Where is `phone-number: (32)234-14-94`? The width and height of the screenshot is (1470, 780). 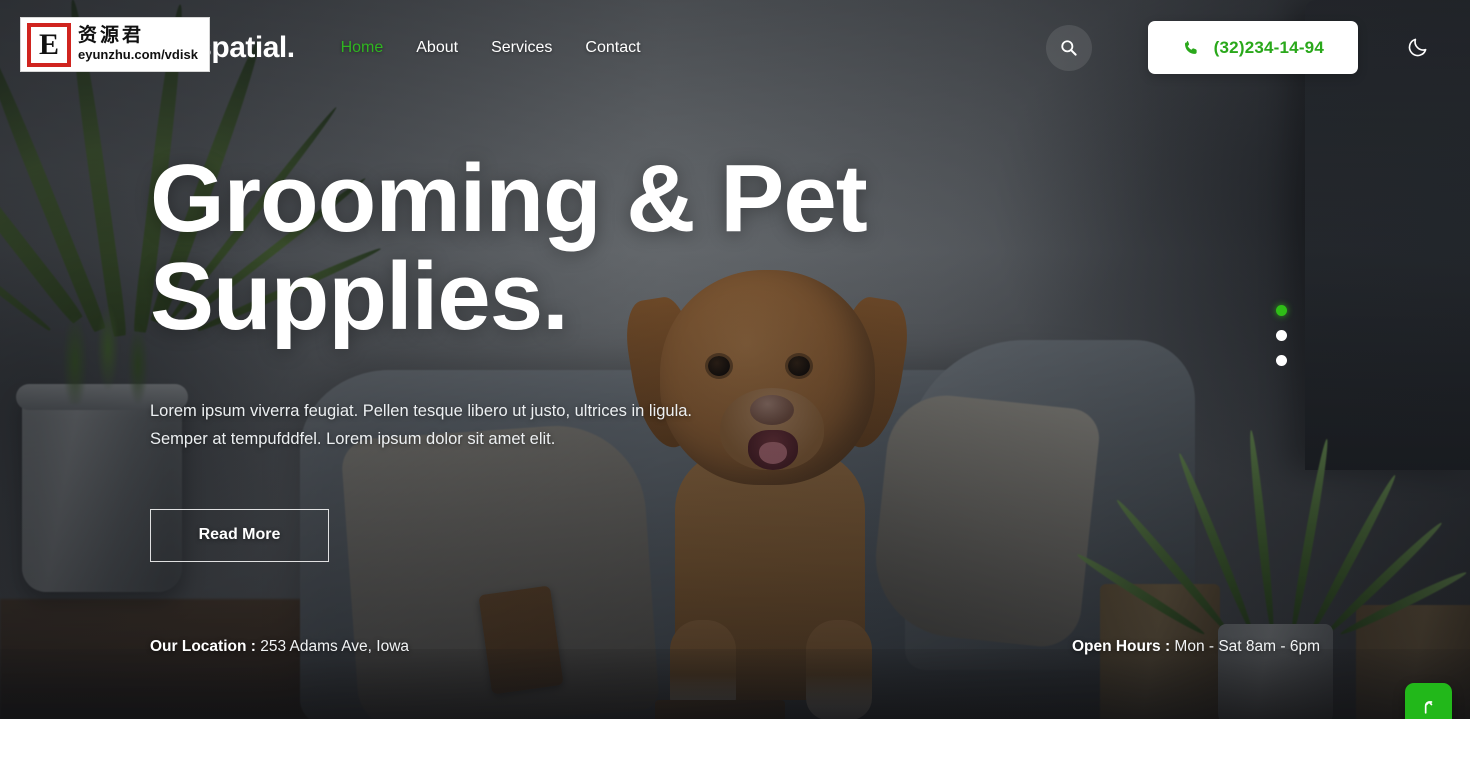
phone-number: (32)234-14-94 is located at coordinates (1268, 47).